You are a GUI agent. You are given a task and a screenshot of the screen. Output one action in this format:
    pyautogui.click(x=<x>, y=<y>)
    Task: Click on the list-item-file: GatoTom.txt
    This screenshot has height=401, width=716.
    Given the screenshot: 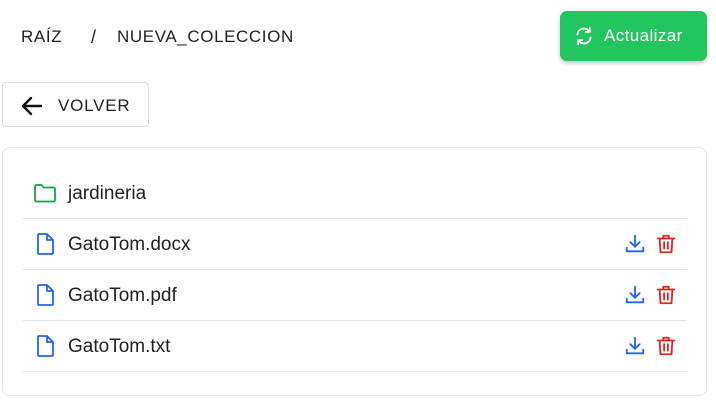 What is the action you would take?
    pyautogui.click(x=355, y=346)
    